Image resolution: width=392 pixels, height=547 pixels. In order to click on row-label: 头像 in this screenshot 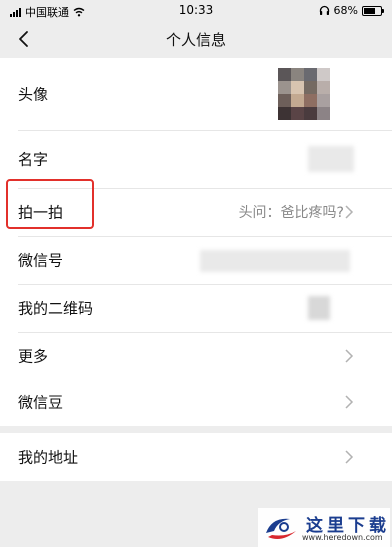, I will do `click(33, 94)`.